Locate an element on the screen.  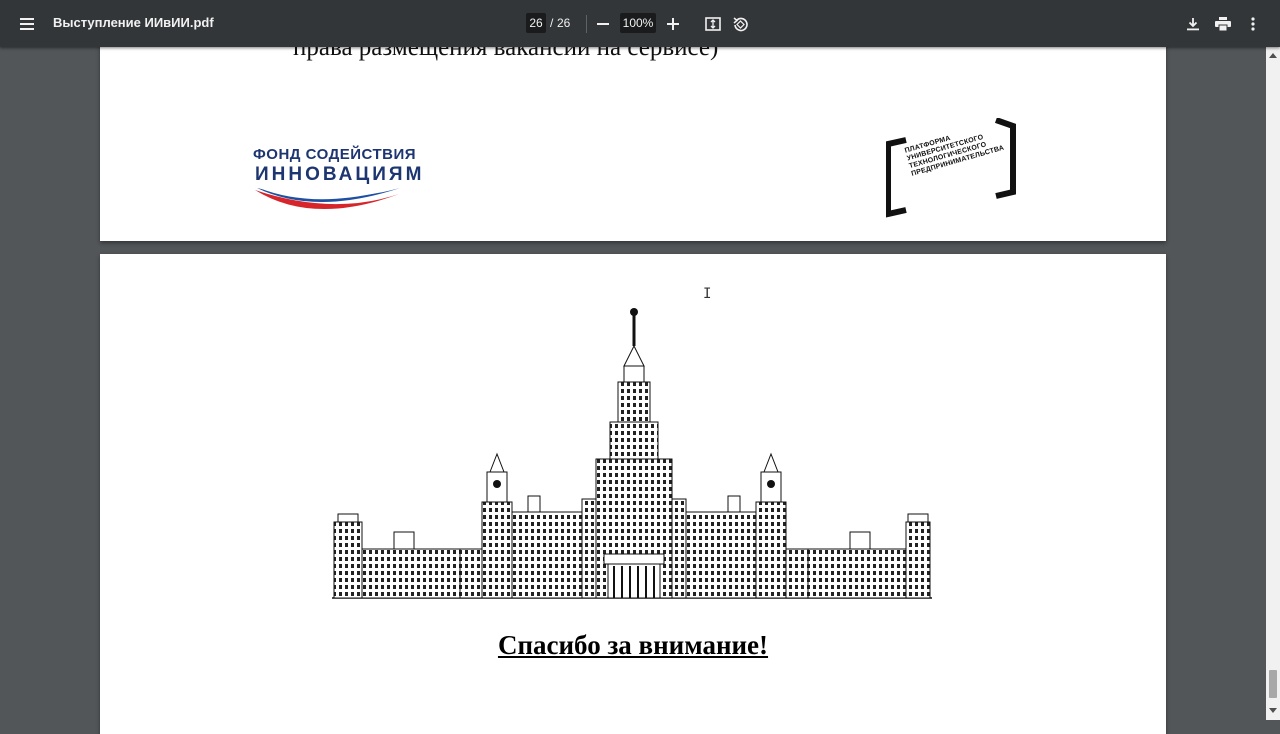
fund-logo-line1: ФОНД СОДЕЙСТВИЯ is located at coordinates (335, 154).